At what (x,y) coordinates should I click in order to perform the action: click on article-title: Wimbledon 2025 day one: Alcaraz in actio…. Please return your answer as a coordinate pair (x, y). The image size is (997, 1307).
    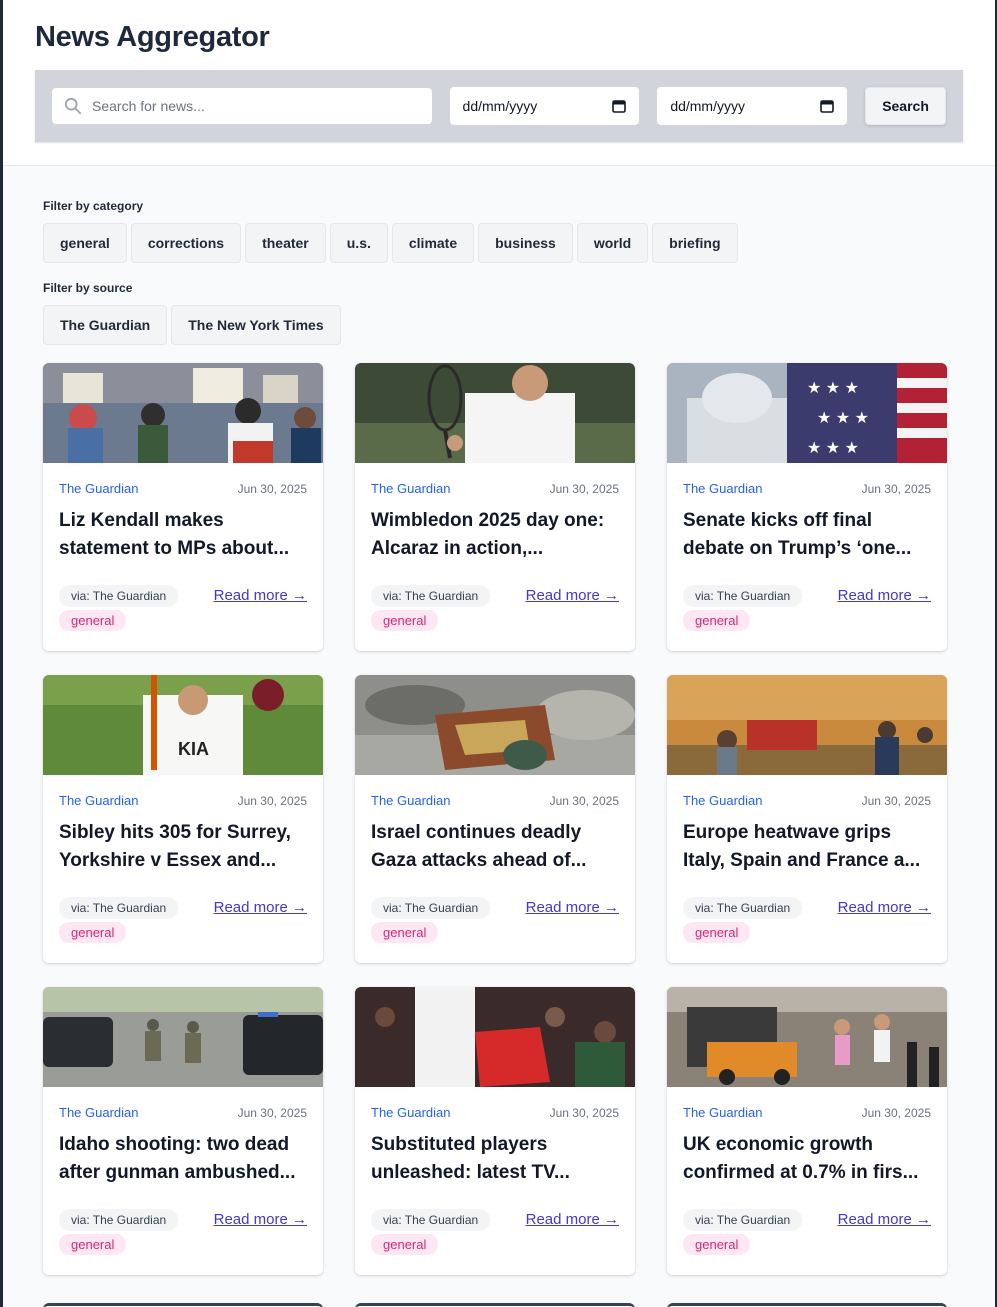
    Looking at the image, I should click on (495, 535).